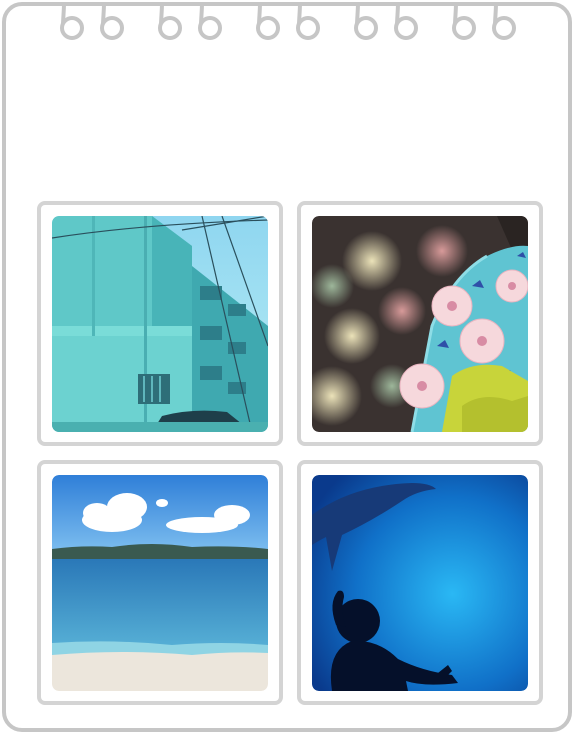  I want to click on photo-card-building, so click(160, 323).